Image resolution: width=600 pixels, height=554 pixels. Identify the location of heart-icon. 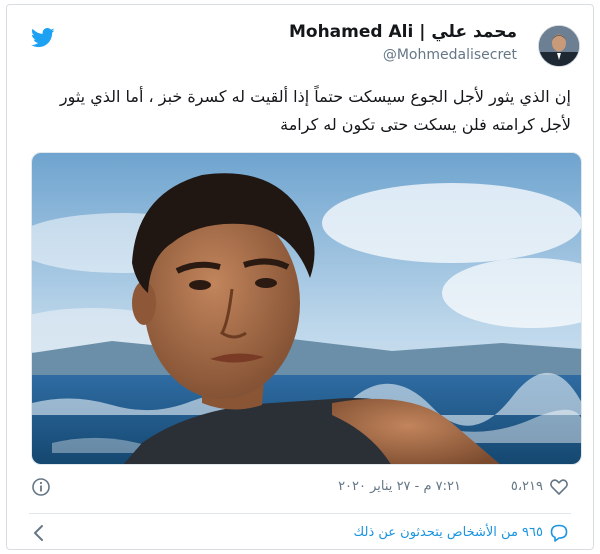
(559, 487).